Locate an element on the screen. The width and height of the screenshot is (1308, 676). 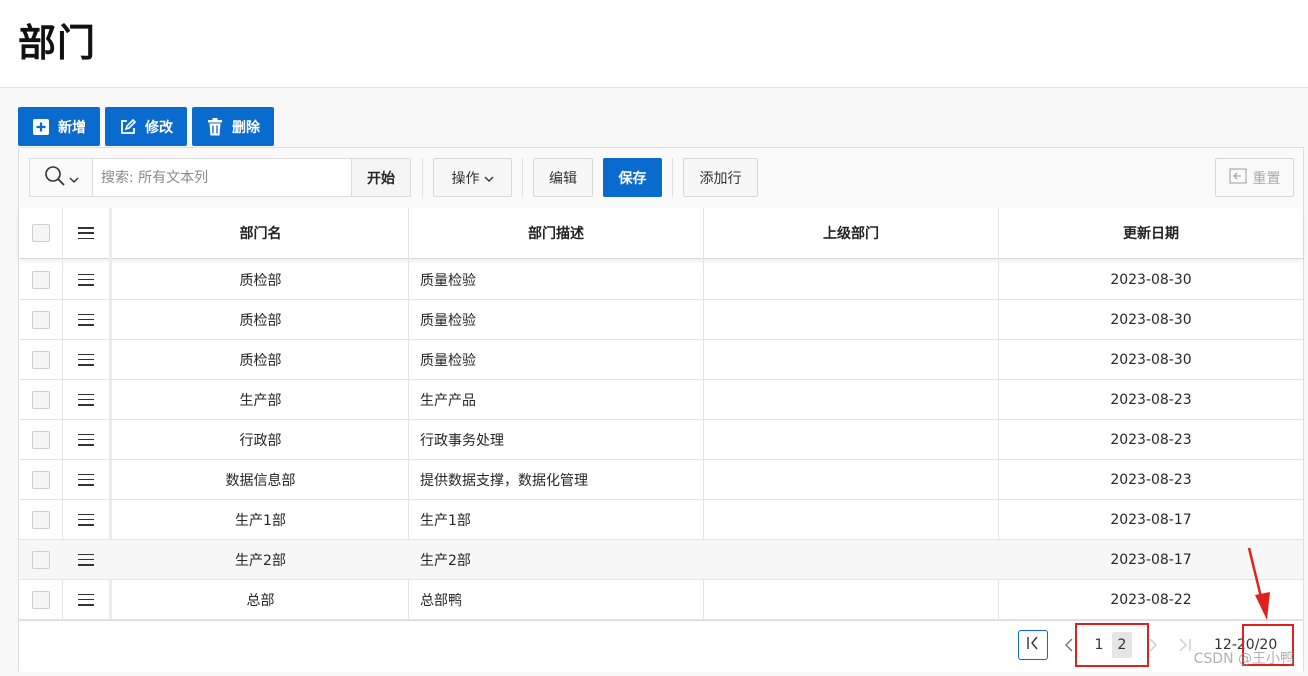
add-row-button: 添加行 is located at coordinates (720, 177).